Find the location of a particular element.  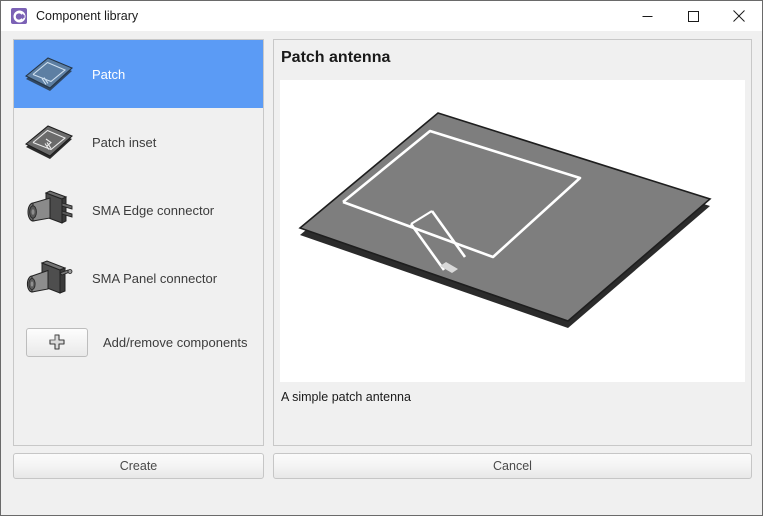

window-title: Component library is located at coordinates (87, 16).